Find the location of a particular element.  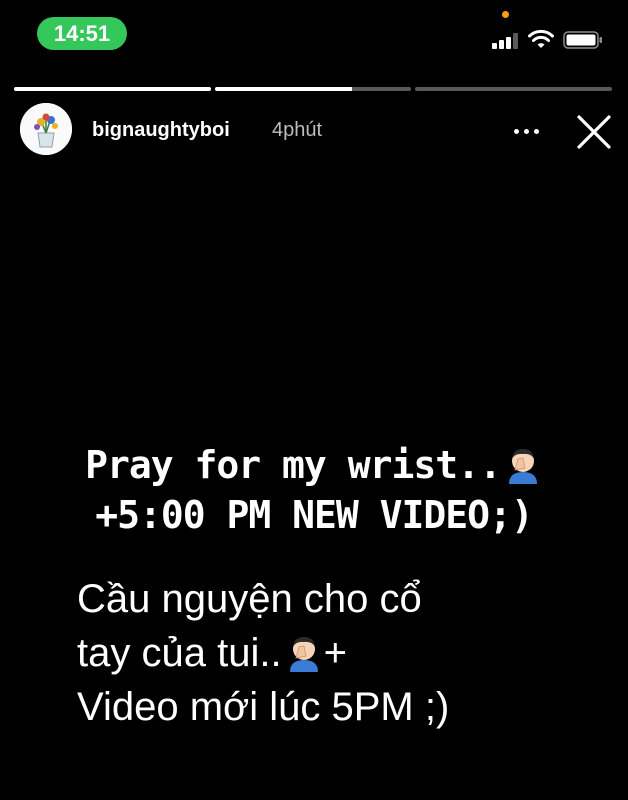

story-progress is located at coordinates (313, 89).